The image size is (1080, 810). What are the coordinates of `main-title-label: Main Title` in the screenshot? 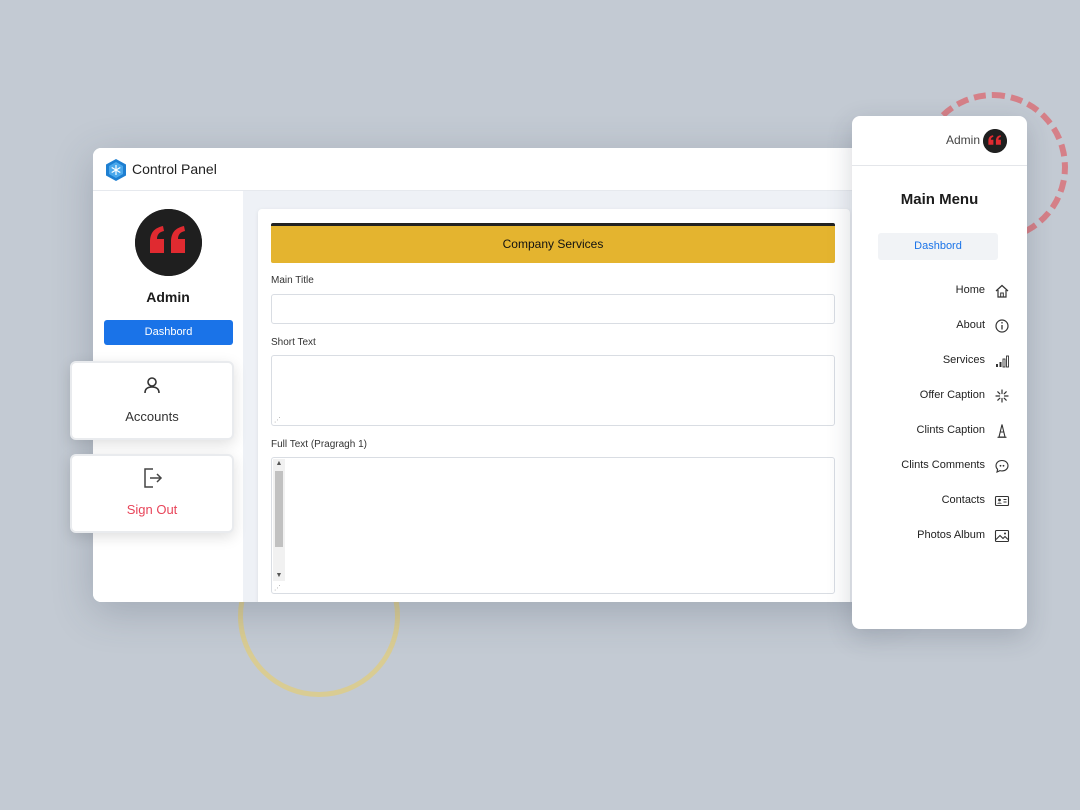 It's located at (292, 280).